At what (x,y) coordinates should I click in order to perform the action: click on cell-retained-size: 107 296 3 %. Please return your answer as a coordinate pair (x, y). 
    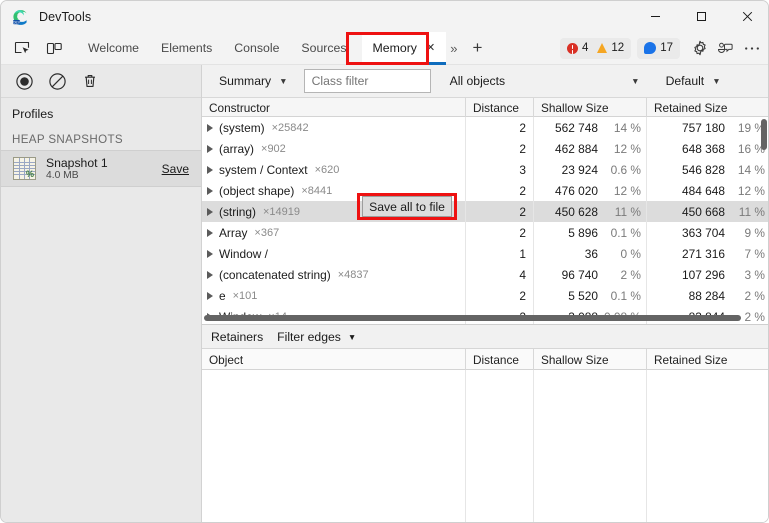
    Looking at the image, I should click on (707, 274).